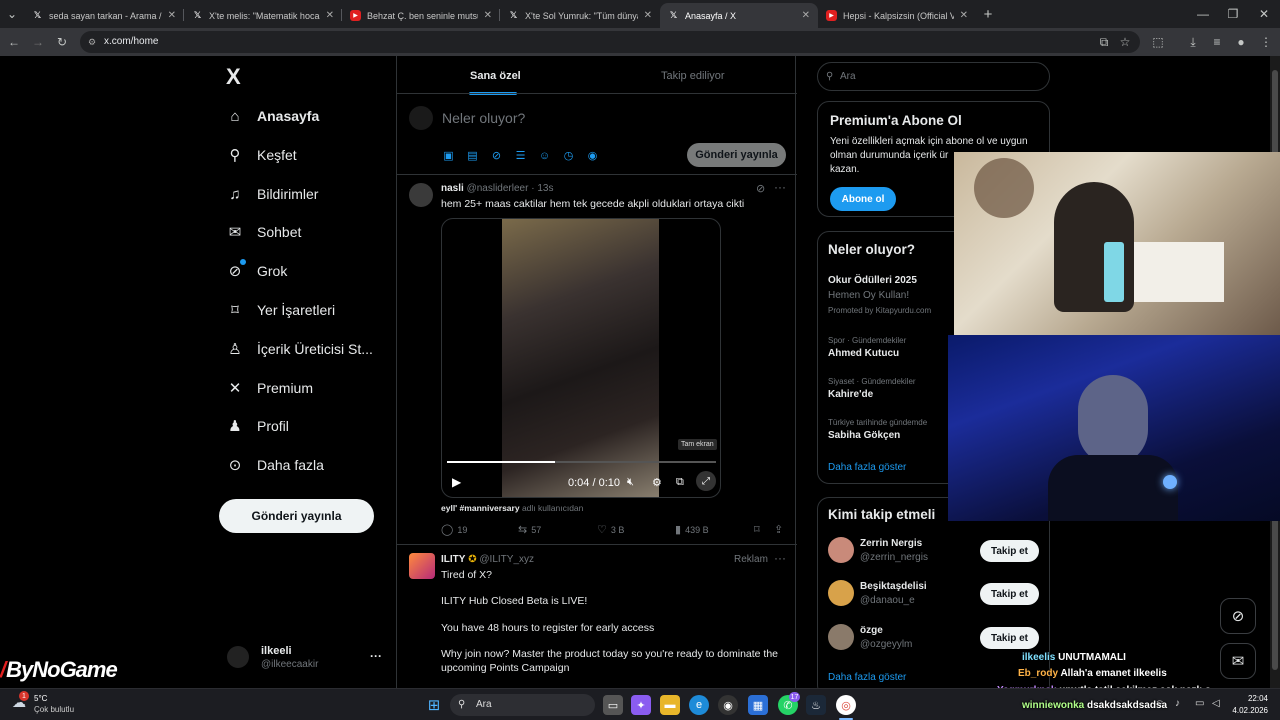 This screenshot has width=1280, height=720. What do you see at coordinates (867, 677) in the screenshot?
I see `show-more-follow-link: Daha fazla göster` at bounding box center [867, 677].